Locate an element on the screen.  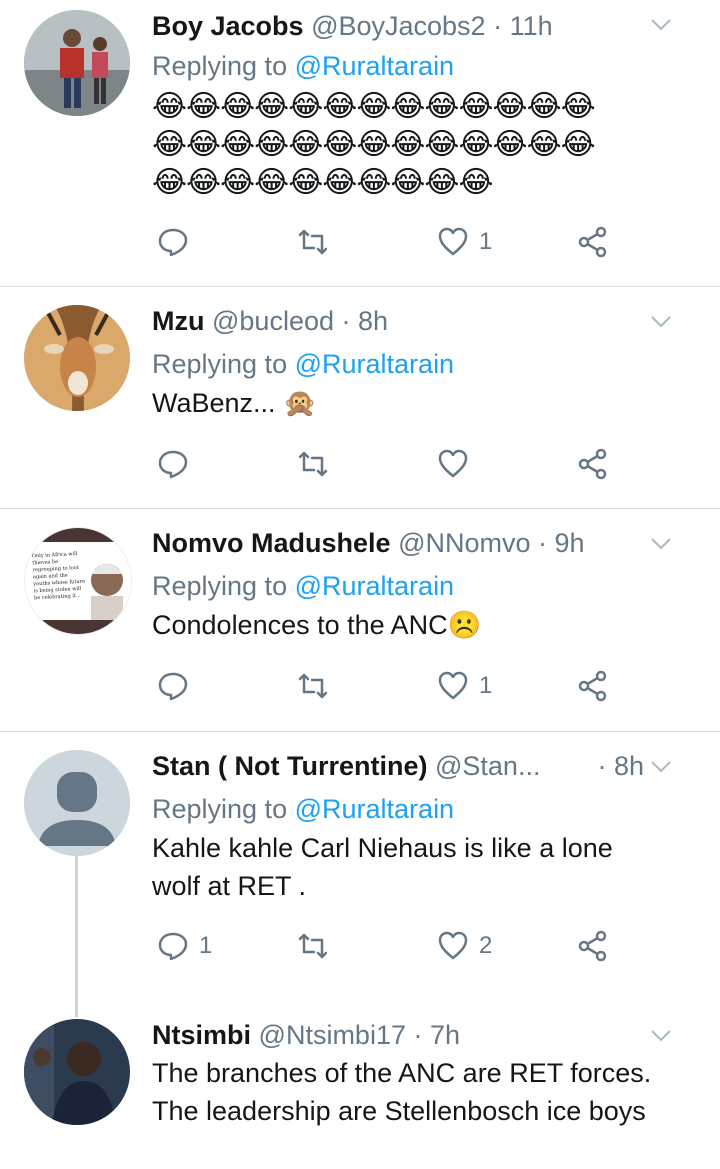
display-name: Boy Jacobs is located at coordinates (228, 26).